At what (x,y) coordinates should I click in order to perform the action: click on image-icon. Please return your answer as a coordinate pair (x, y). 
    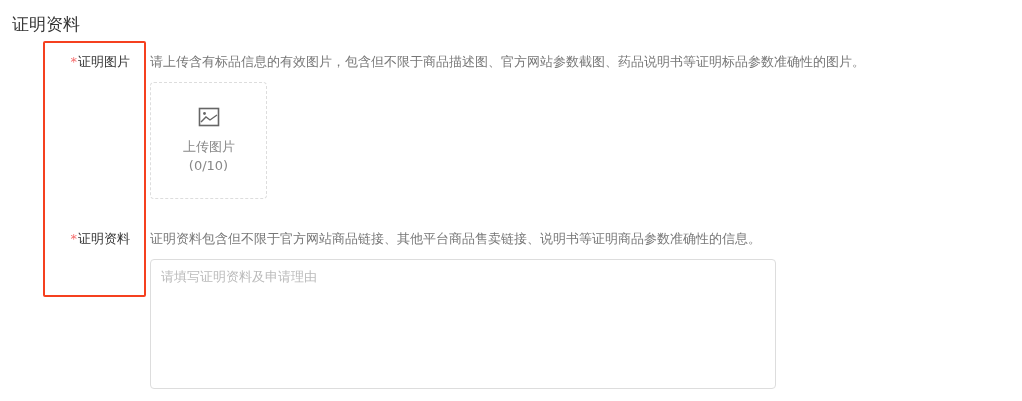
    Looking at the image, I should click on (208, 116).